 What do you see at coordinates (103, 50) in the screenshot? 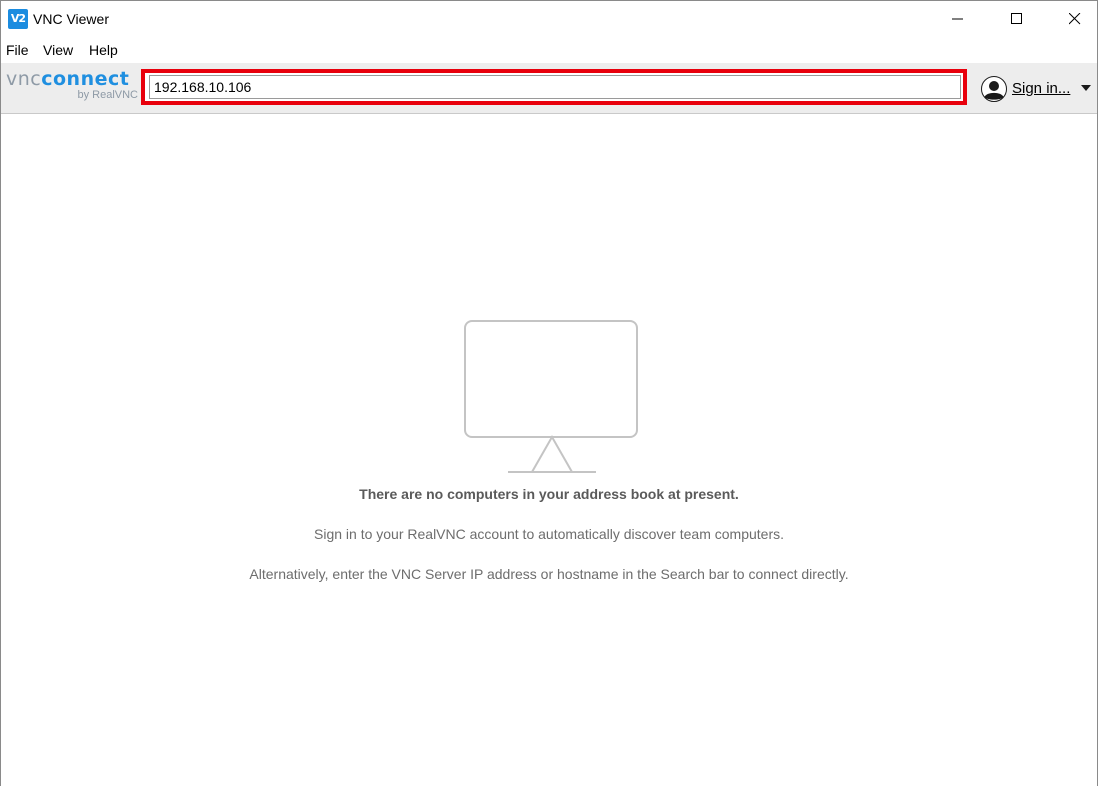
I see `menu-help: Help` at bounding box center [103, 50].